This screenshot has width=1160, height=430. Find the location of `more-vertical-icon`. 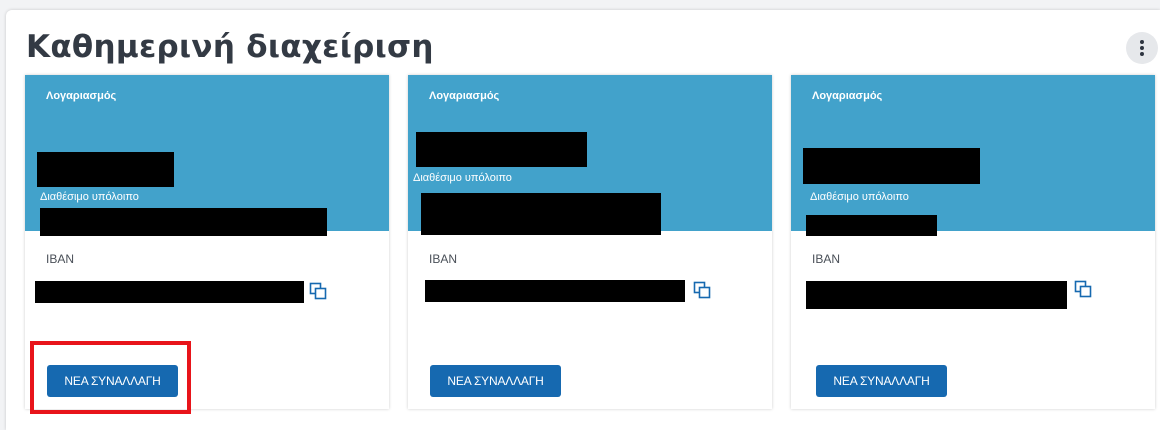

more-vertical-icon is located at coordinates (1142, 48).